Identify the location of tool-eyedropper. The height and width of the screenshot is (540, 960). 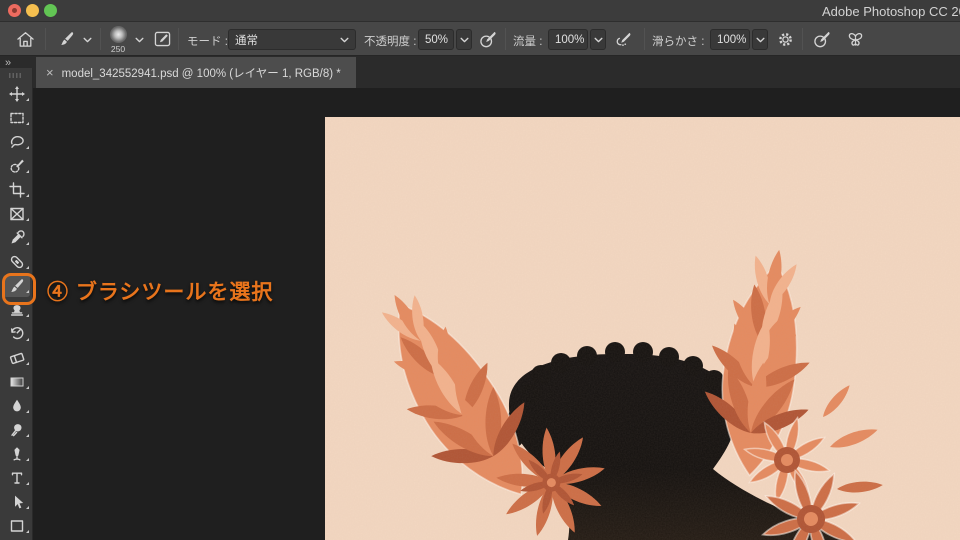
(16, 238).